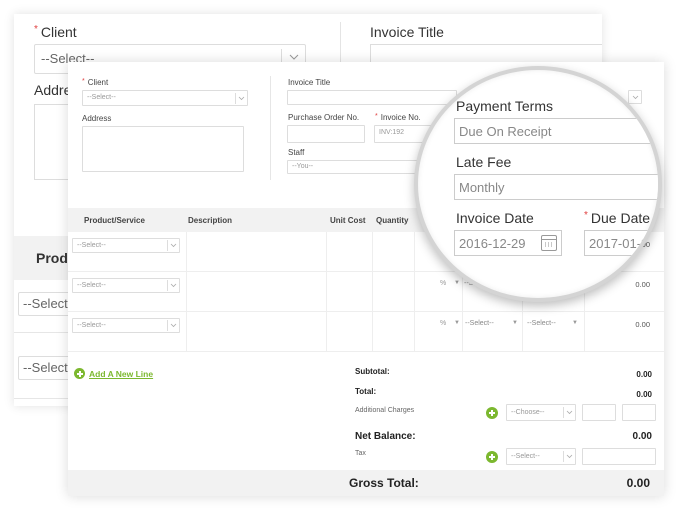  Describe the element at coordinates (549, 243) in the screenshot. I see `calendar-icon` at that location.